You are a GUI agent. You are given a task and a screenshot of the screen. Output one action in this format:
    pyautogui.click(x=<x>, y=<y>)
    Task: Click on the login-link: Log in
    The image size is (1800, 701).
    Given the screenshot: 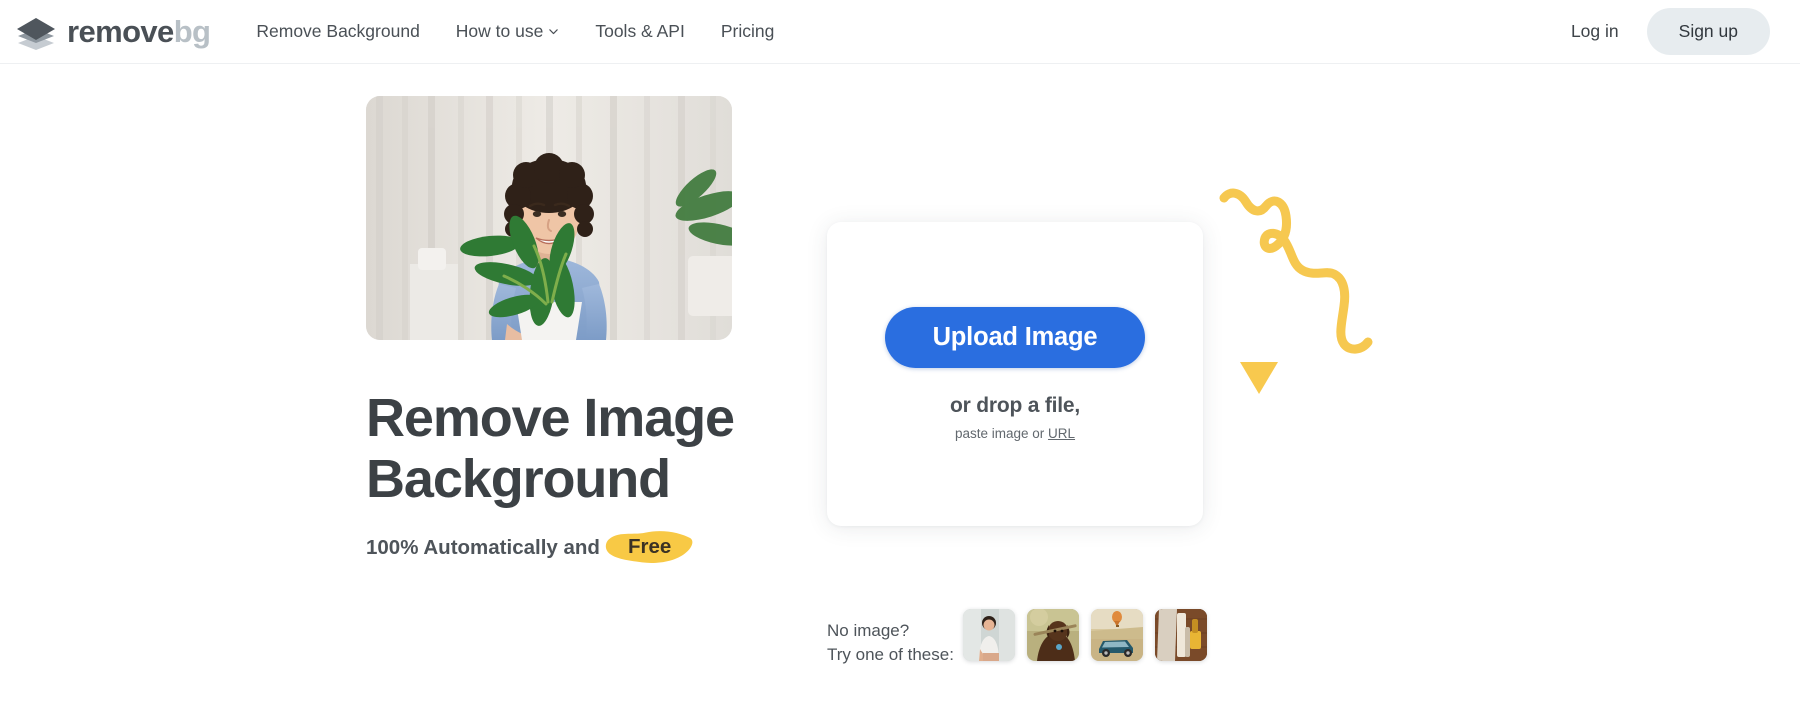 What is the action you would take?
    pyautogui.click(x=1595, y=31)
    